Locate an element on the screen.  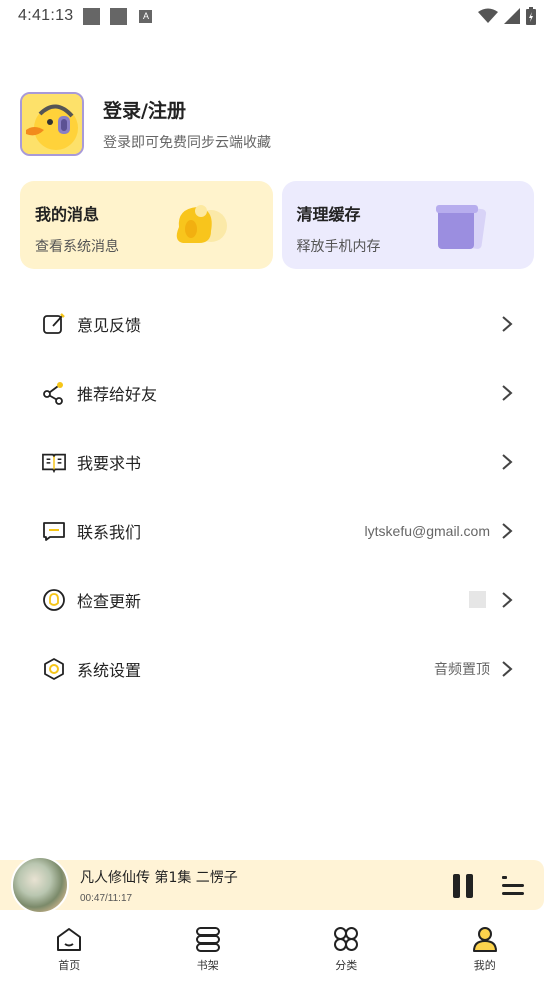
nav-label: 书架 is located at coordinates (207, 965).